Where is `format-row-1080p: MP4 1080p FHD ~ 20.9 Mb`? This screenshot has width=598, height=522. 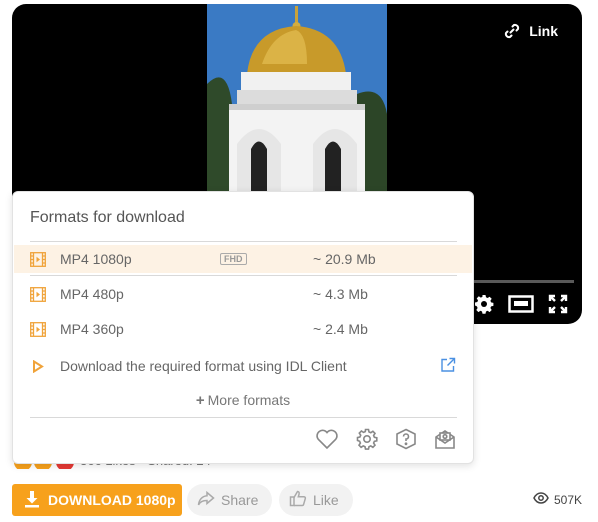 format-row-1080p: MP4 1080p FHD ~ 20.9 Mb is located at coordinates (243, 259).